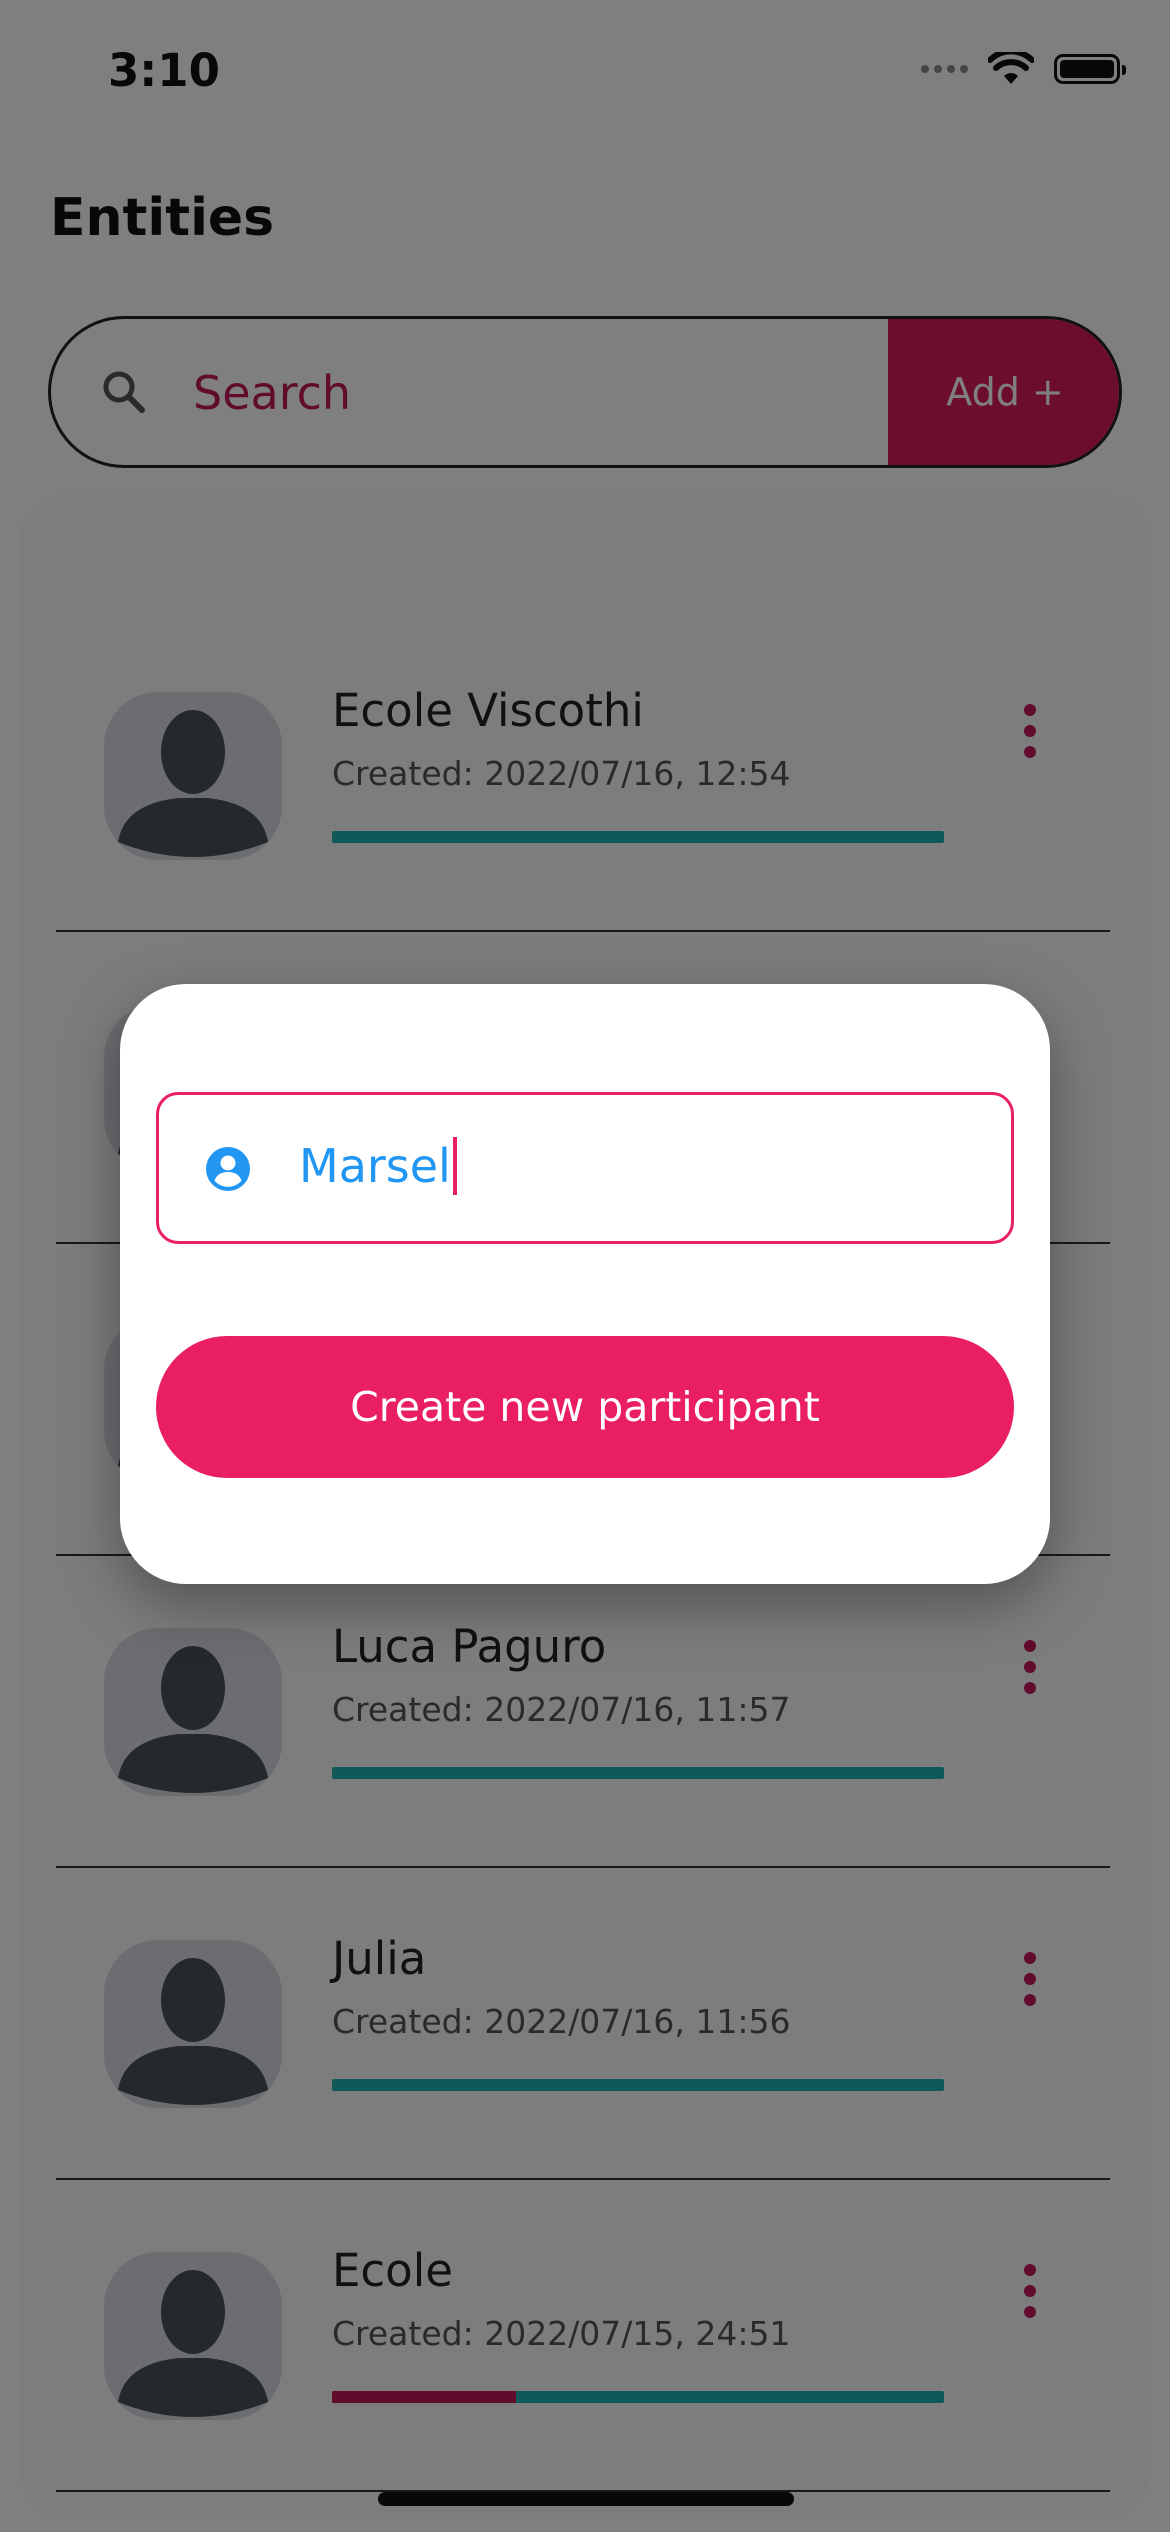 The width and height of the screenshot is (1170, 2532). Describe the element at coordinates (228, 1169) in the screenshot. I see `account-circle-icon` at that location.